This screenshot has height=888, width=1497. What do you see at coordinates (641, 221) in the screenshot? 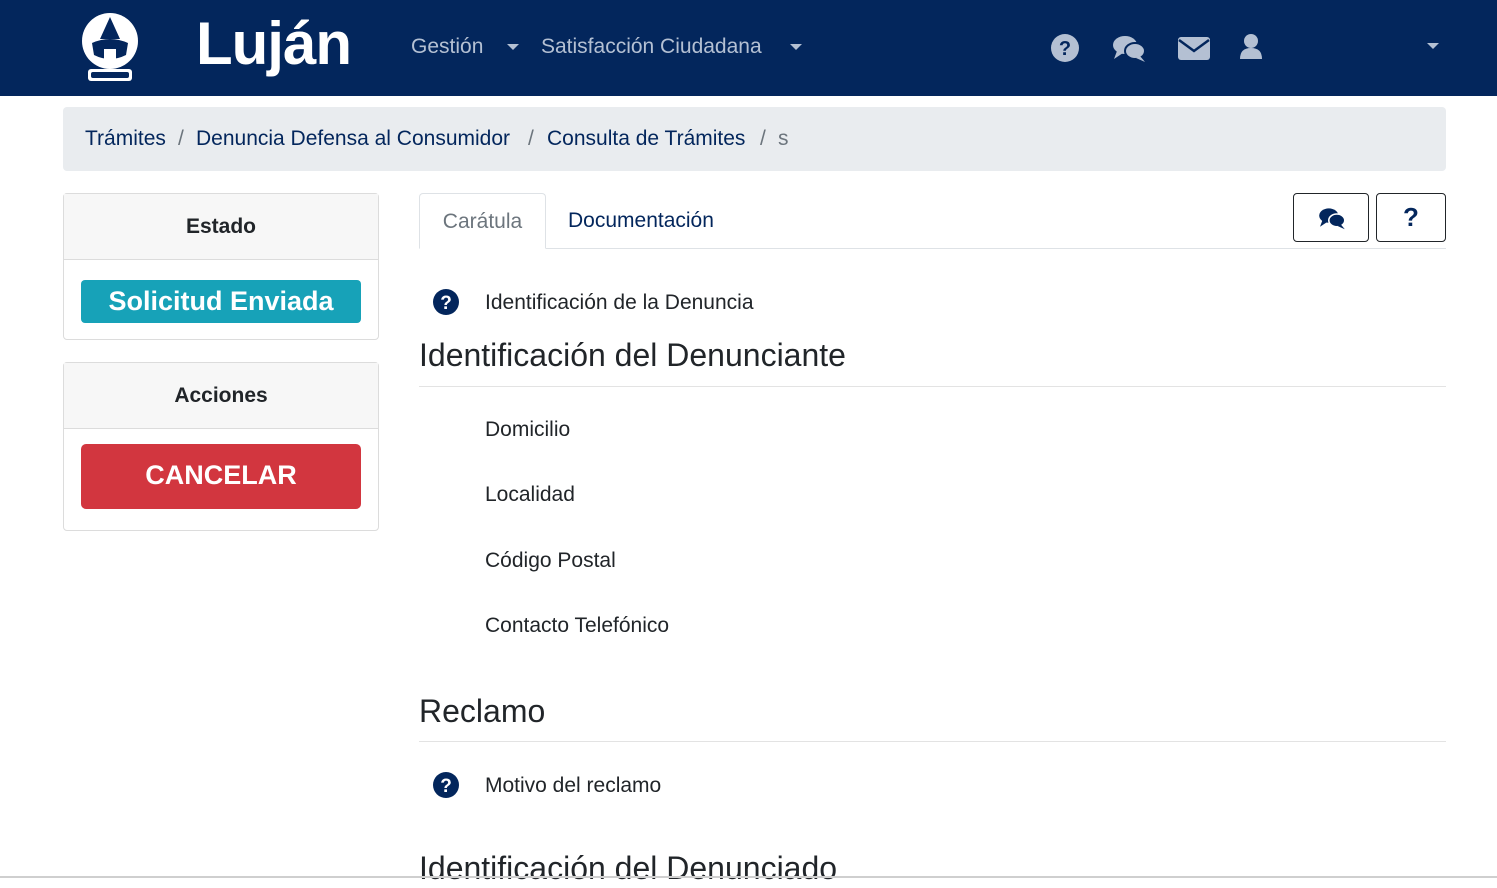
I see `tab-documentacion: Documentación` at bounding box center [641, 221].